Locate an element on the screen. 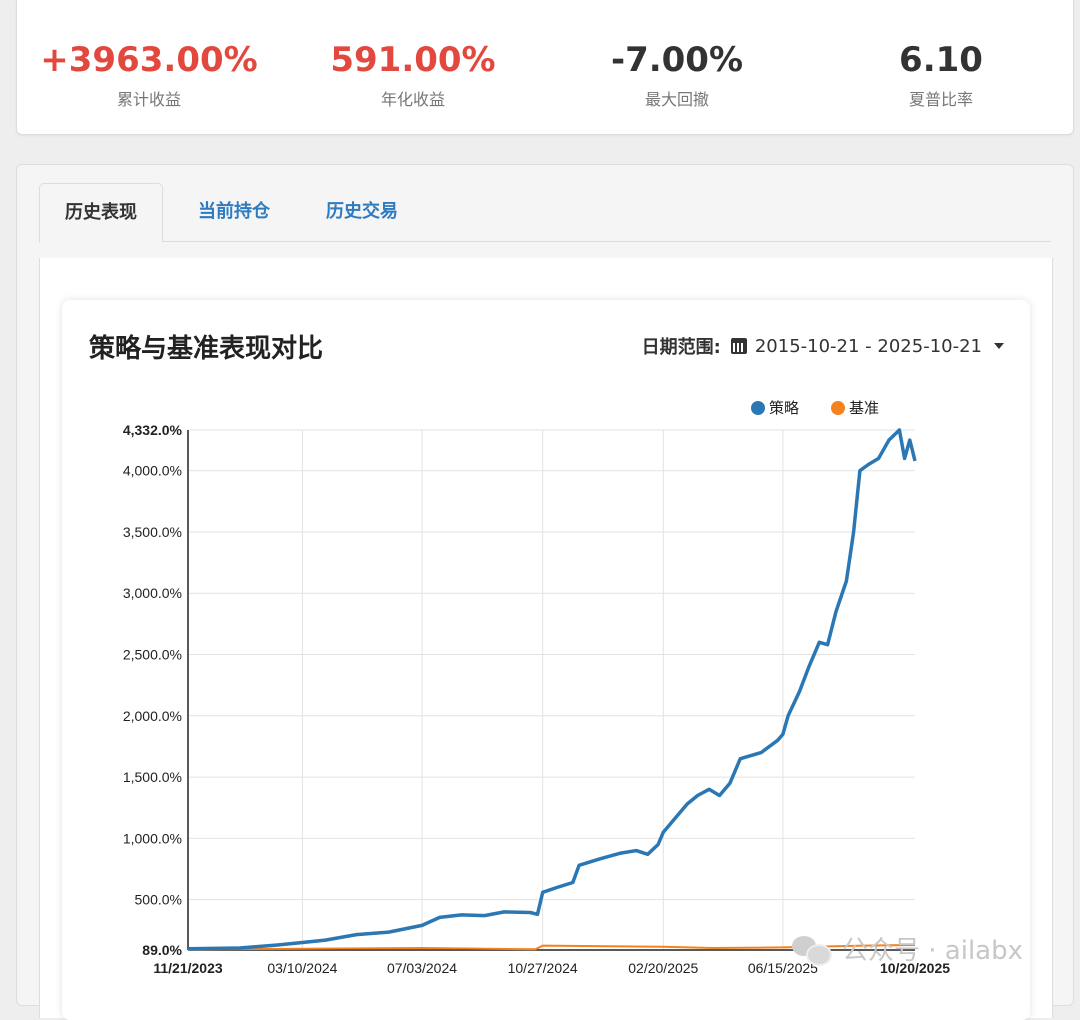 The width and height of the screenshot is (1080, 1020). watermark-text: 公众号 · ailabx is located at coordinates (932, 951).